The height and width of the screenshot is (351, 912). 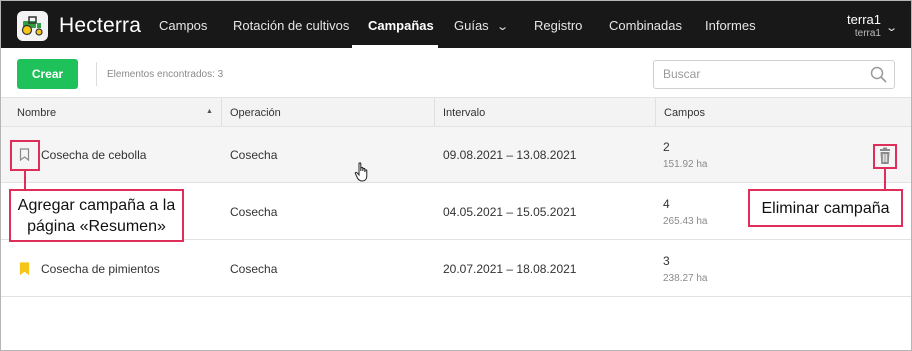 What do you see at coordinates (878, 74) in the screenshot?
I see `search-icon` at bounding box center [878, 74].